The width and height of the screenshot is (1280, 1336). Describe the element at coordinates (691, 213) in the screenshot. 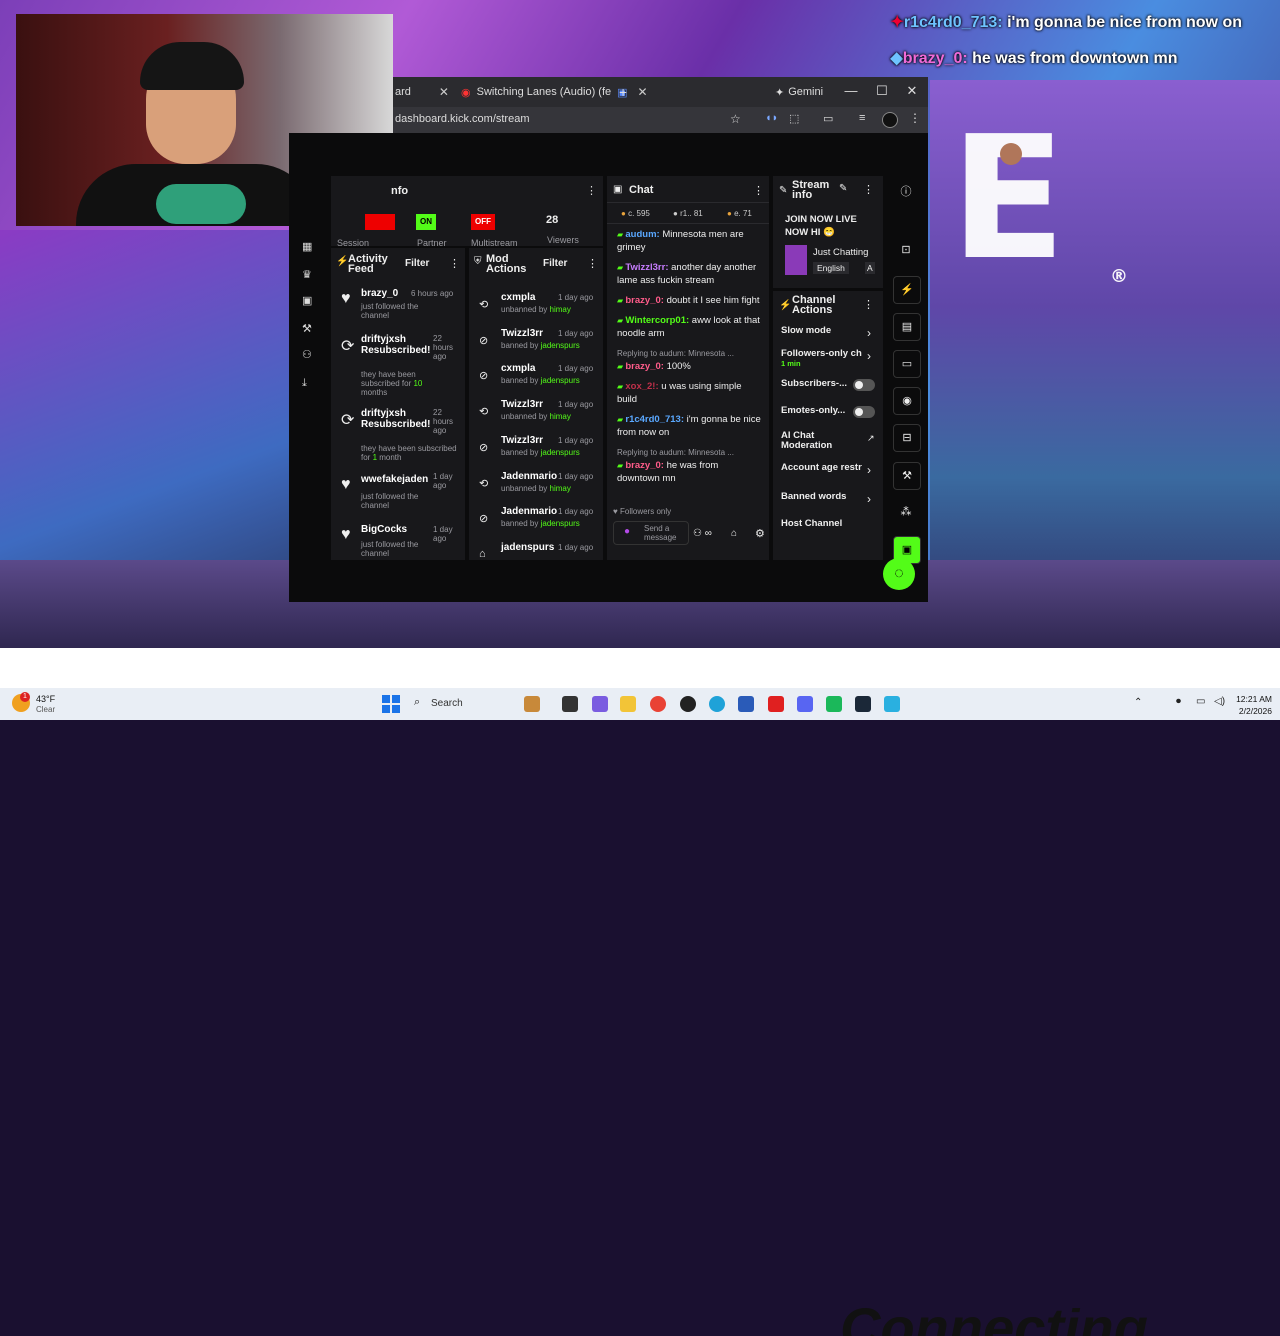

I see `leader-stat-text: r1.. 81` at that location.